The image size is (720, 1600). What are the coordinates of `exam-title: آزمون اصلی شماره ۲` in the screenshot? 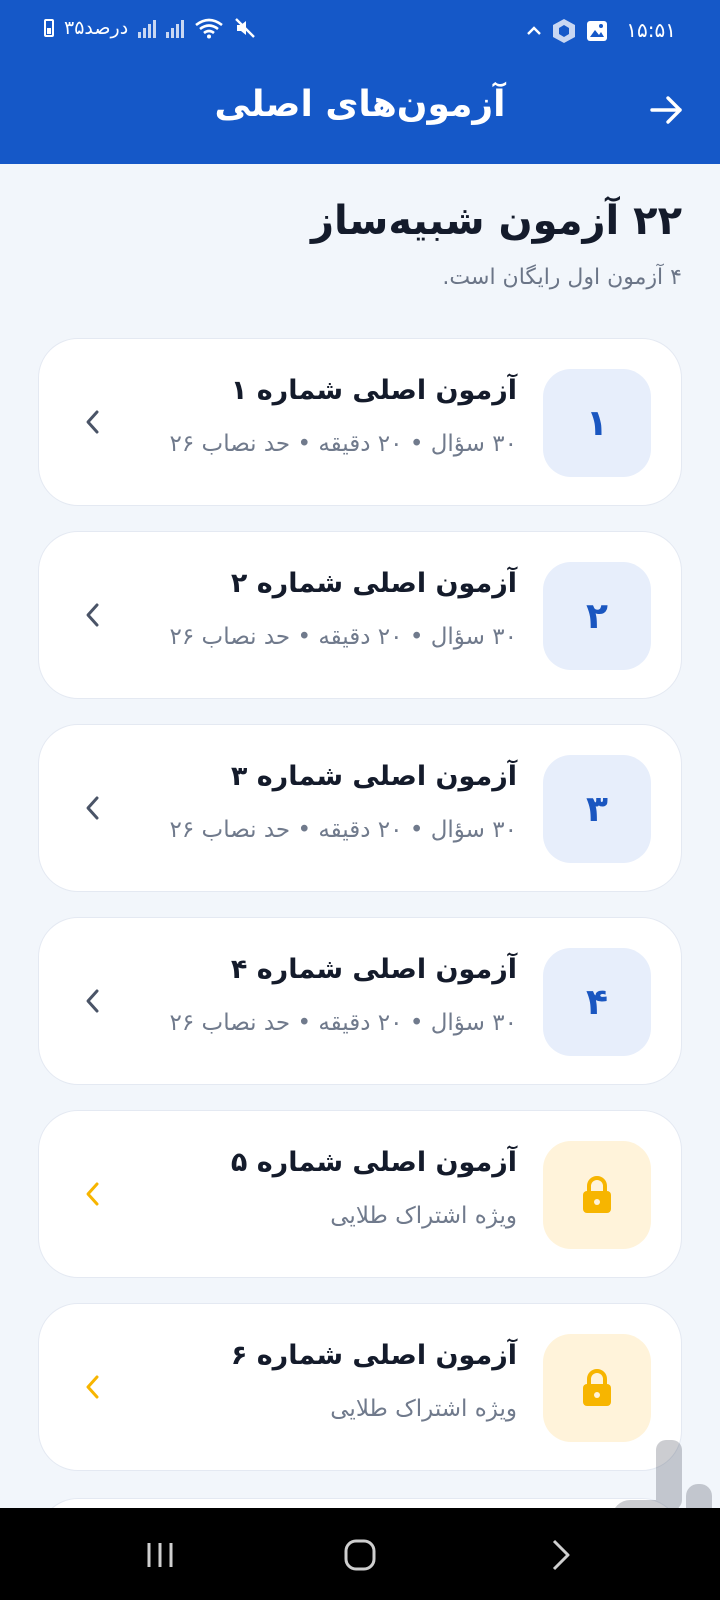 It's located at (373, 583).